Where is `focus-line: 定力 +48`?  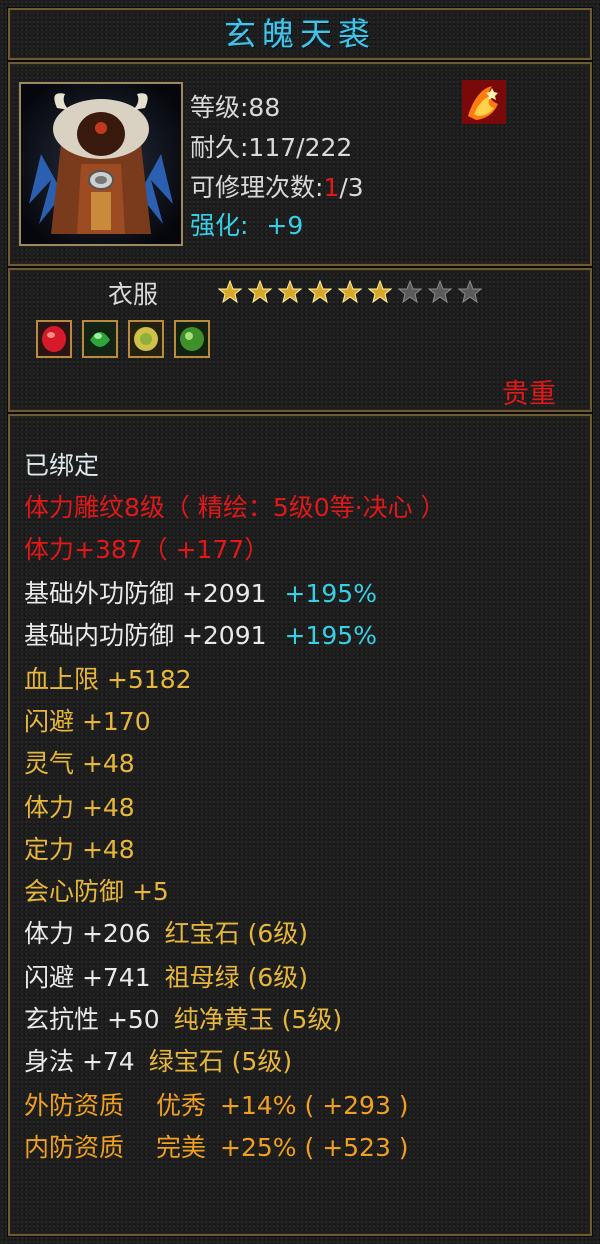 focus-line: 定力 +48 is located at coordinates (79, 849).